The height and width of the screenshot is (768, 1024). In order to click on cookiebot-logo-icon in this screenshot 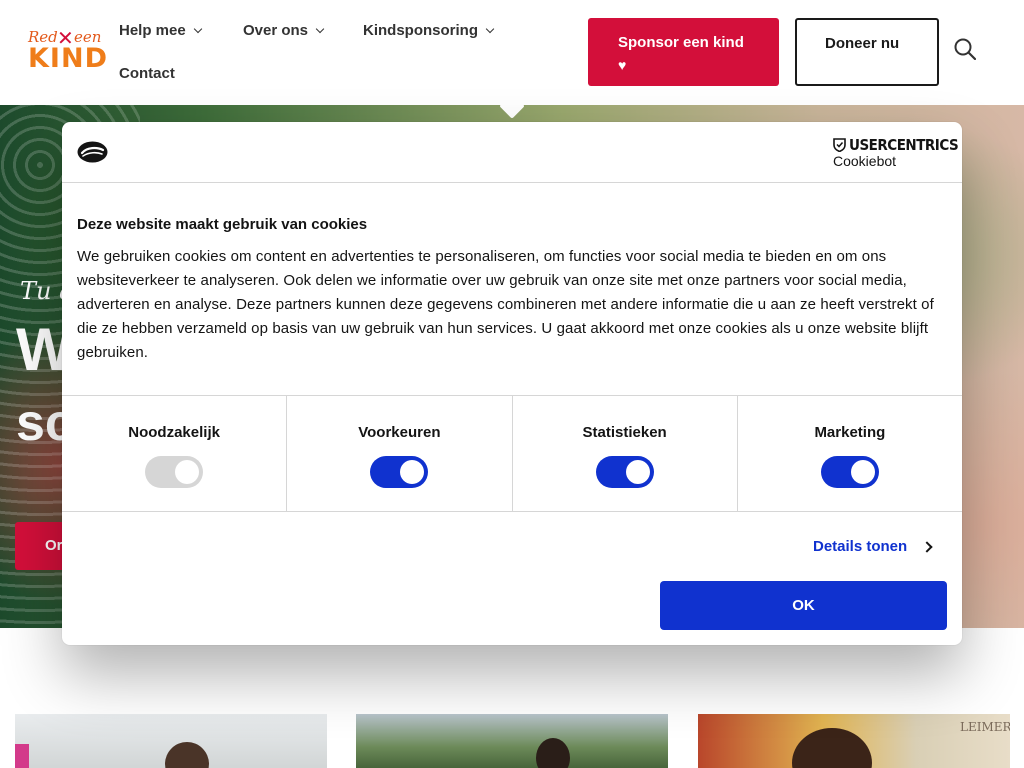, I will do `click(92, 152)`.